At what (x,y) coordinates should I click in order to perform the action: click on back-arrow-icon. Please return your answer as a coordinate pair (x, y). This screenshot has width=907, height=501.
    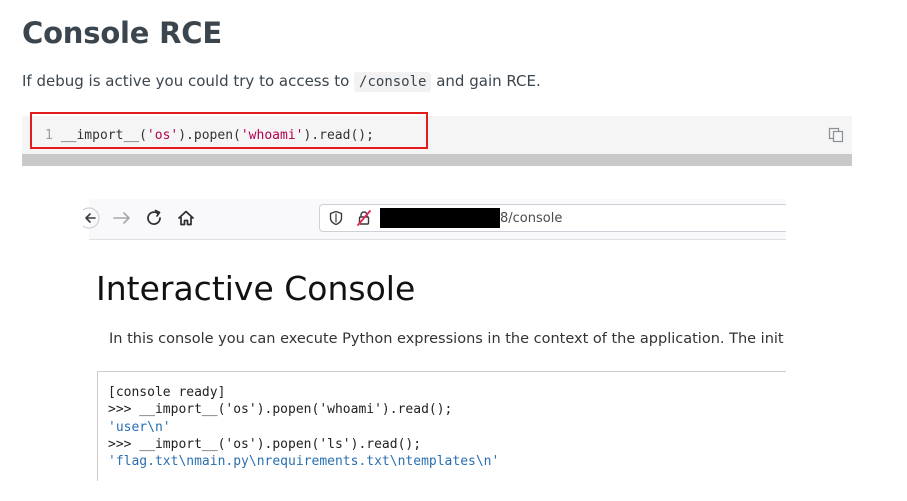
    Looking at the image, I should click on (94, 218).